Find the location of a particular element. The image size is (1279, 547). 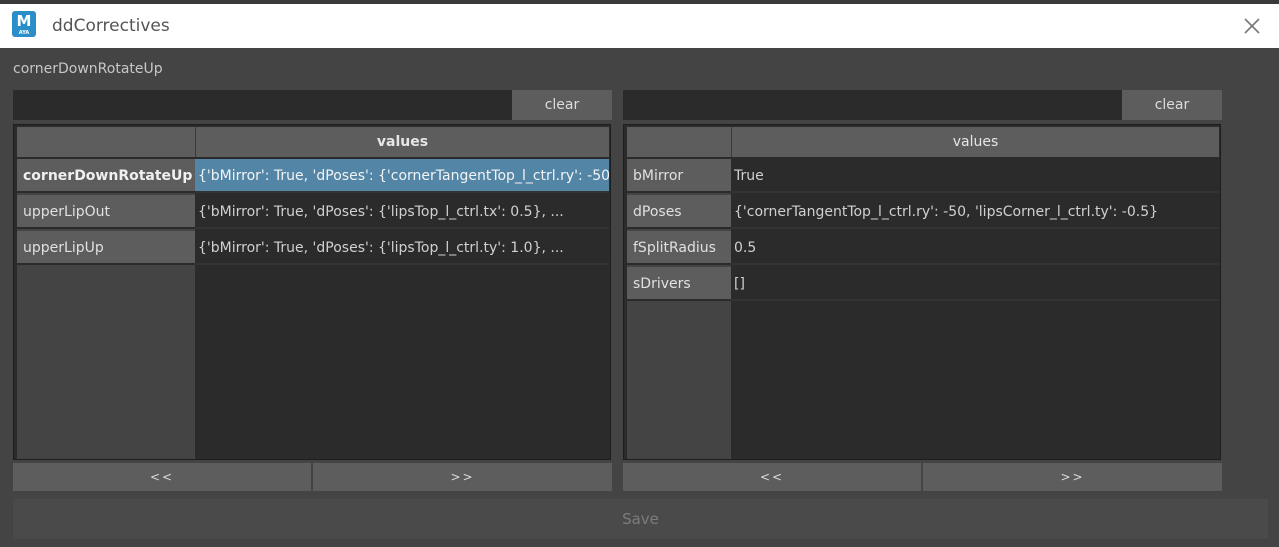

left-next-button: >> is located at coordinates (462, 477).